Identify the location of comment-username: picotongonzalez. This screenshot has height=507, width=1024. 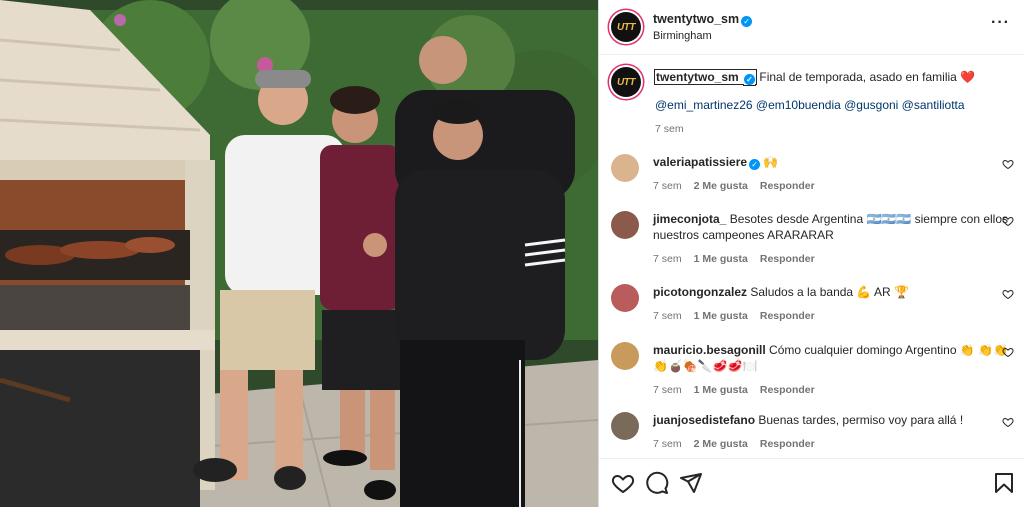
(700, 292).